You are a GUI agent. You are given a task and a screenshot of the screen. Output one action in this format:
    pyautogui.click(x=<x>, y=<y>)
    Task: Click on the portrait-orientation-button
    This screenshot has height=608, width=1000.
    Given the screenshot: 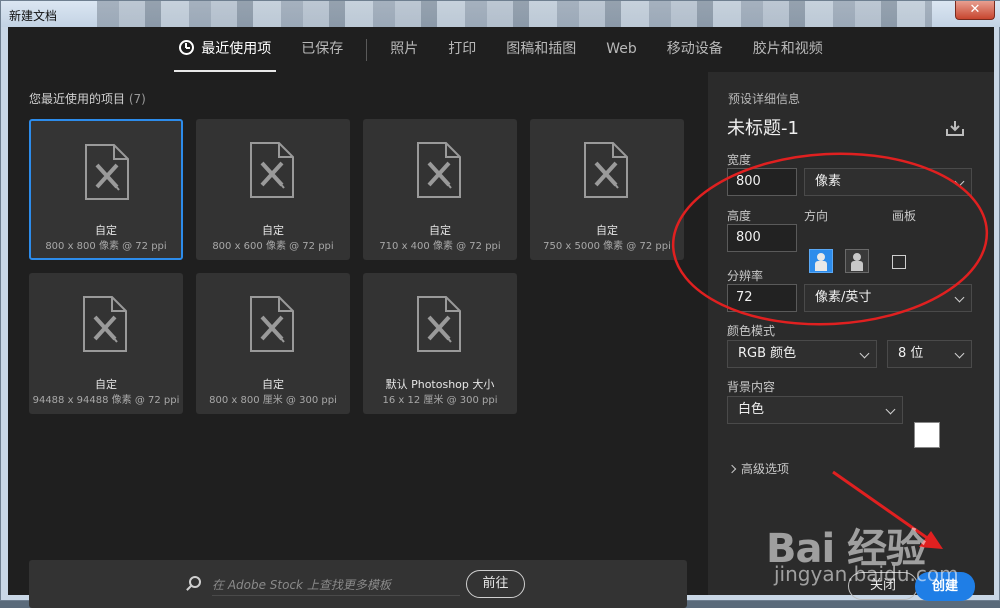 What is the action you would take?
    pyautogui.click(x=821, y=261)
    